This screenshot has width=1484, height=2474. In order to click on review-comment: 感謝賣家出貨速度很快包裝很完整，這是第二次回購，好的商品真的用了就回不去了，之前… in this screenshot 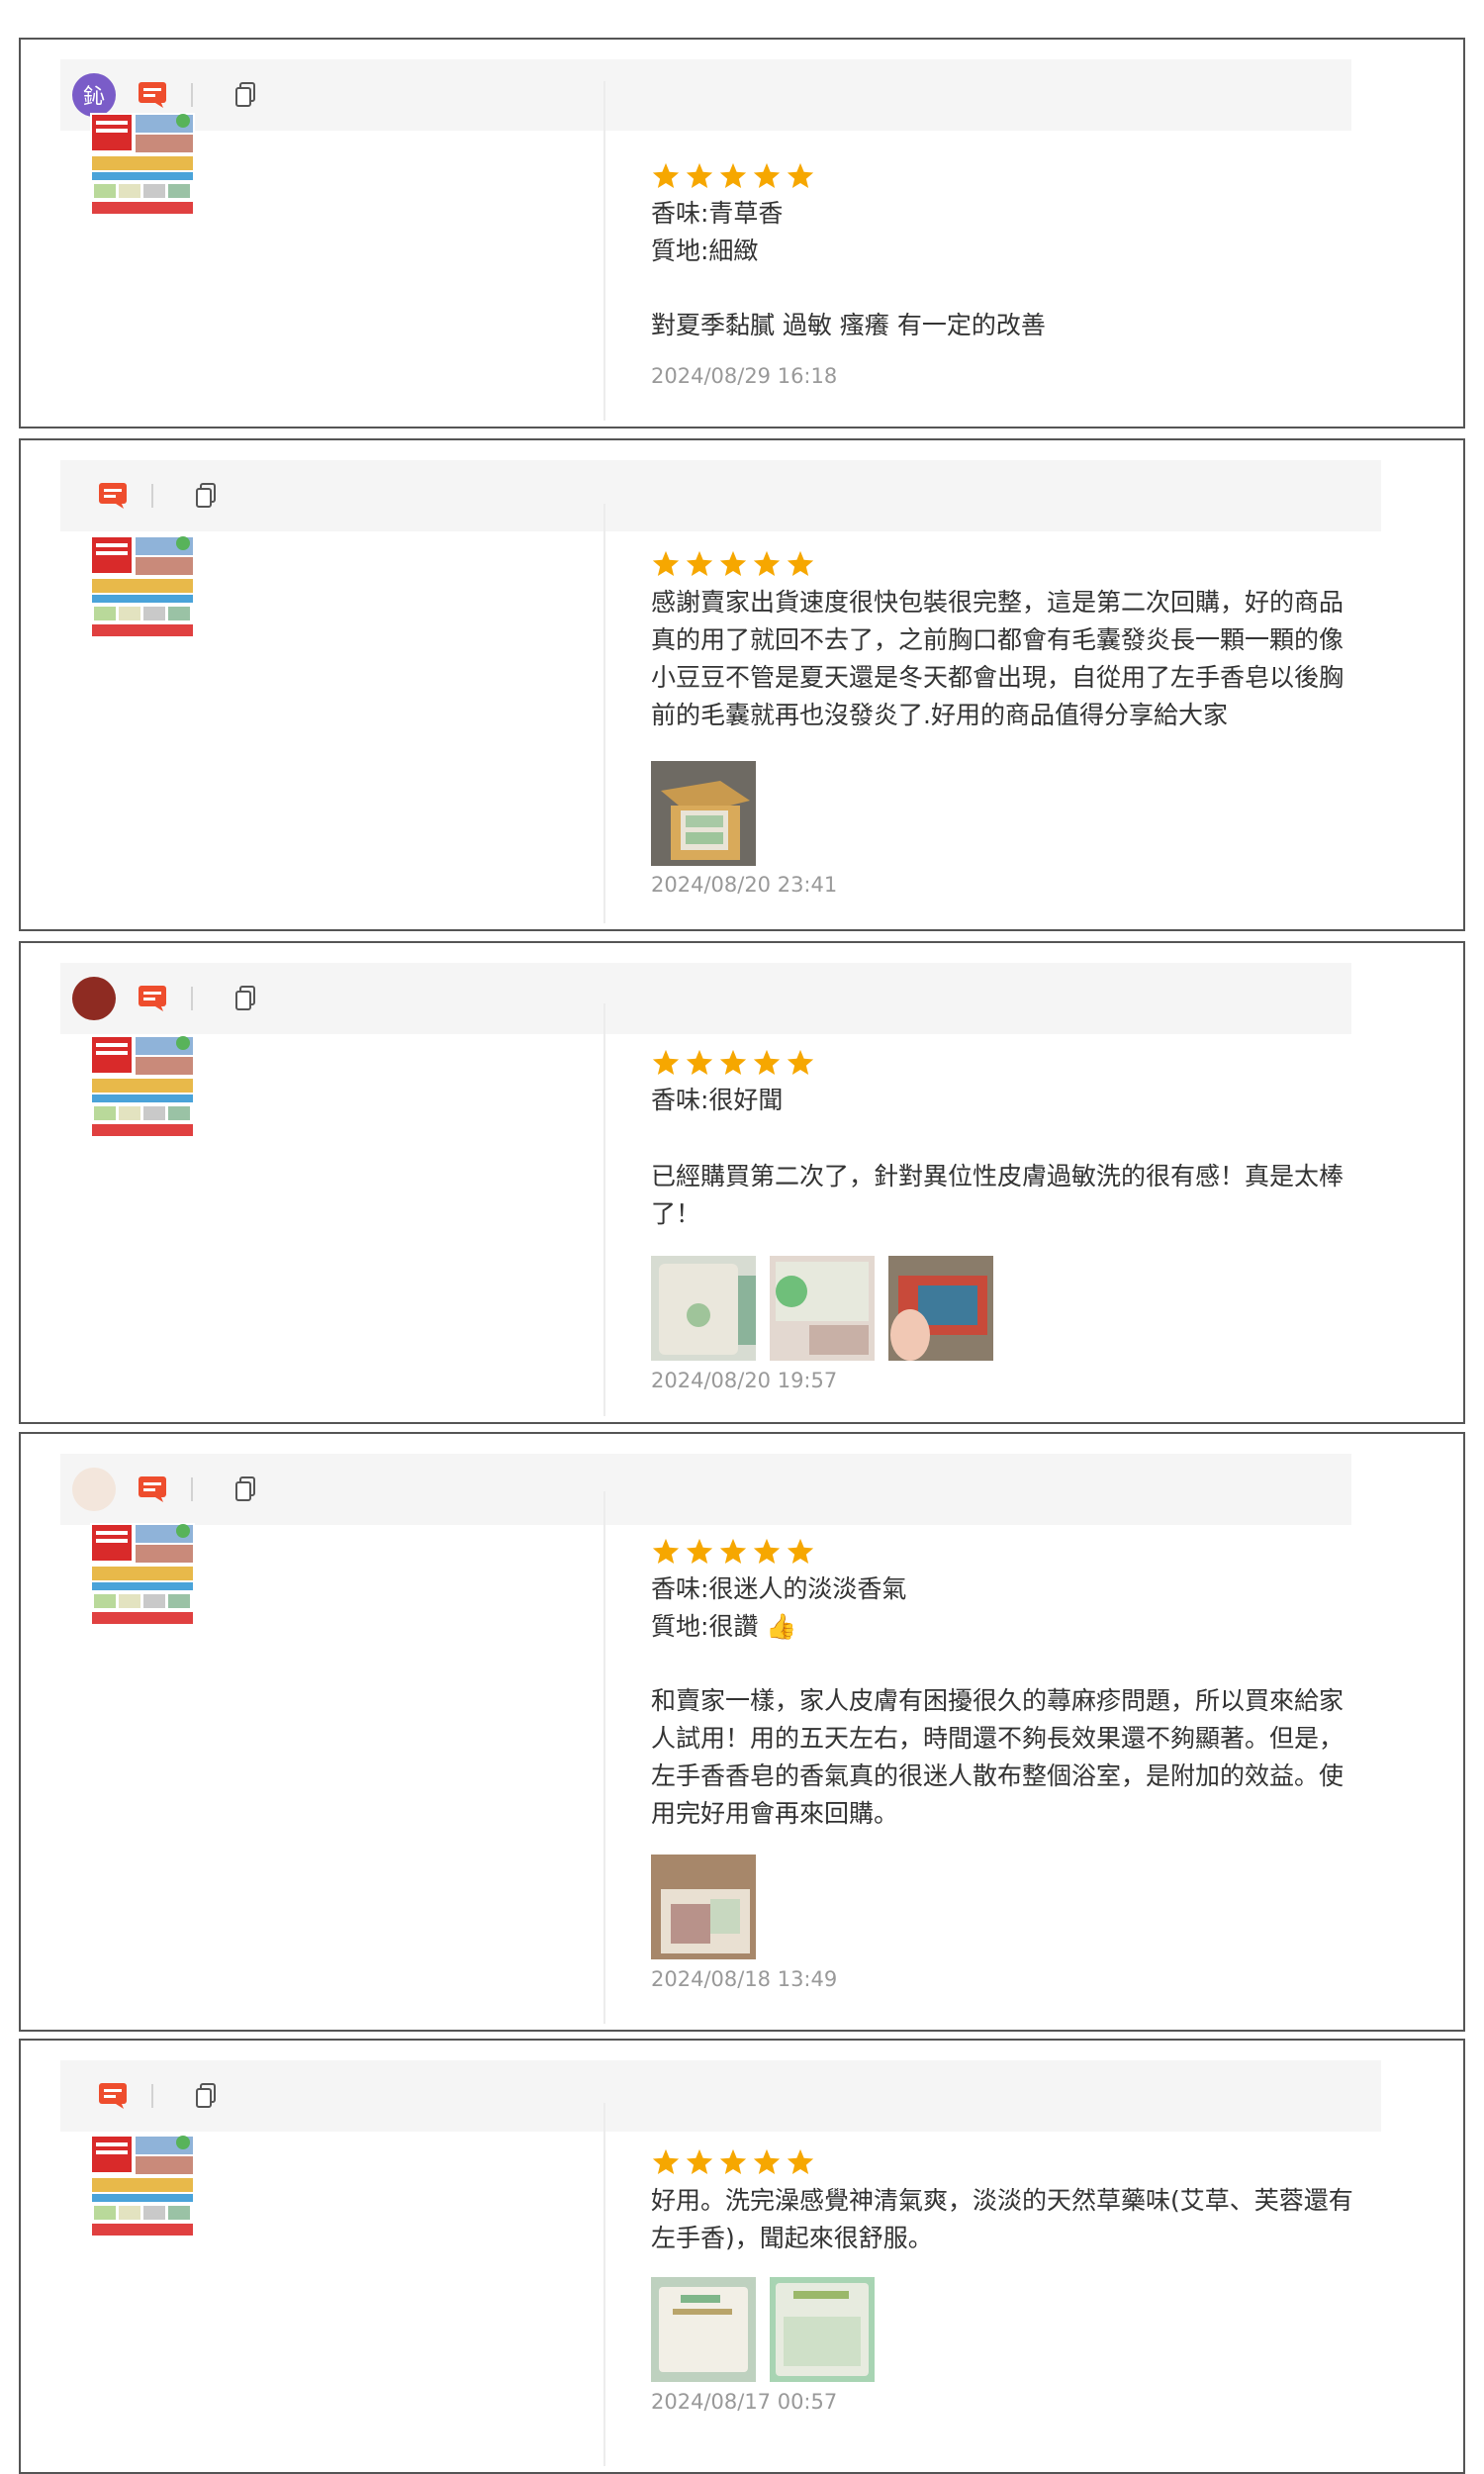, I will do `click(998, 658)`.